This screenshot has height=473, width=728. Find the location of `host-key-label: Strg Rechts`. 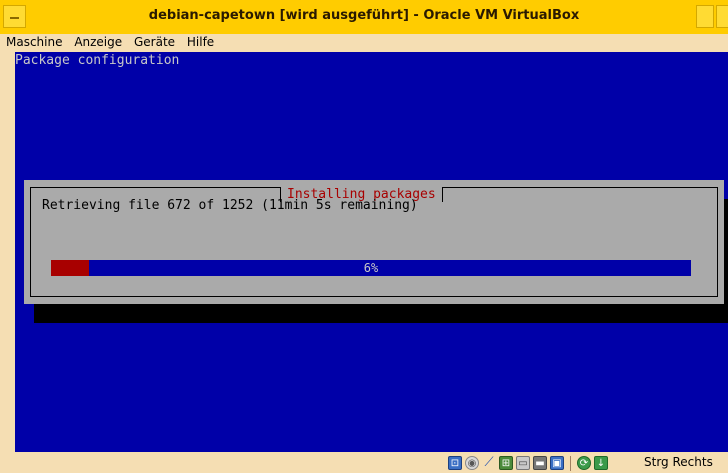

host-key-label: Strg Rechts is located at coordinates (678, 462).